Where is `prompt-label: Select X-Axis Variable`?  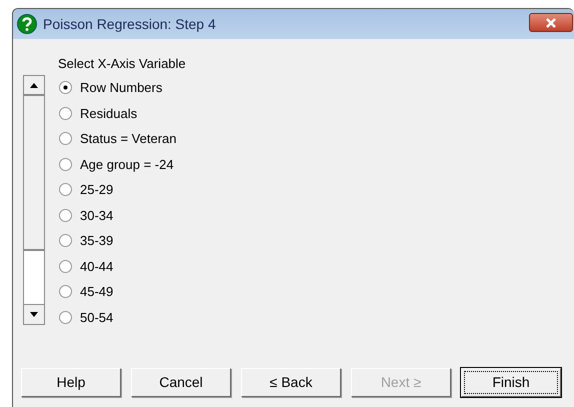 prompt-label: Select X-Axis Variable is located at coordinates (122, 64).